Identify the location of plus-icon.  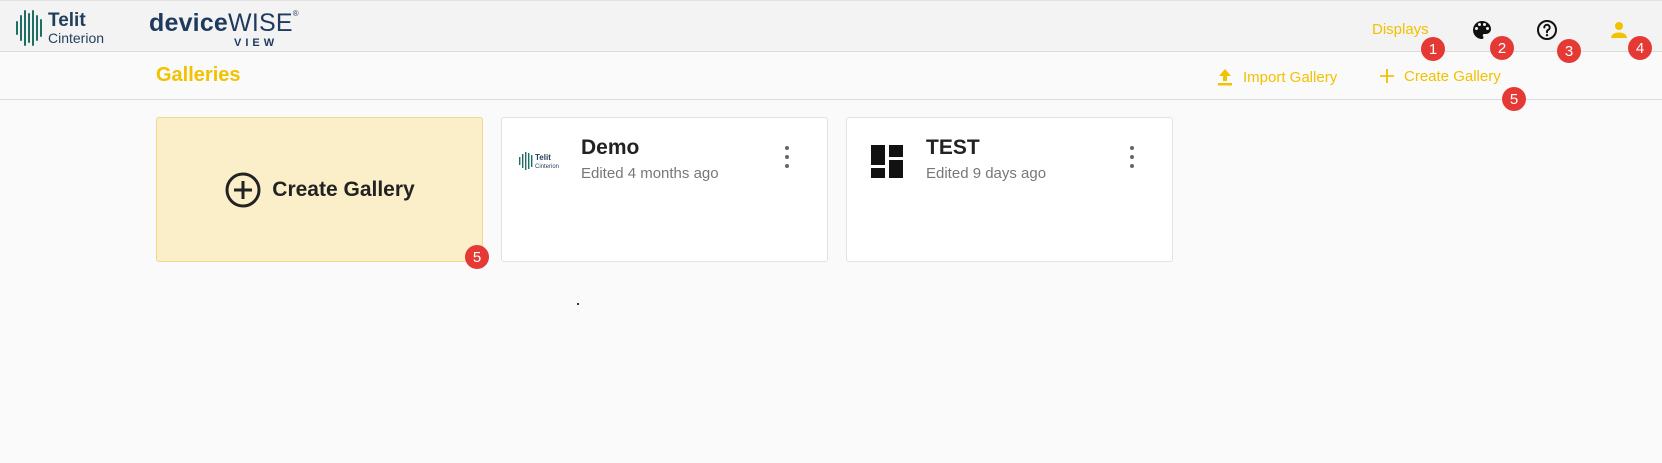
(1387, 76).